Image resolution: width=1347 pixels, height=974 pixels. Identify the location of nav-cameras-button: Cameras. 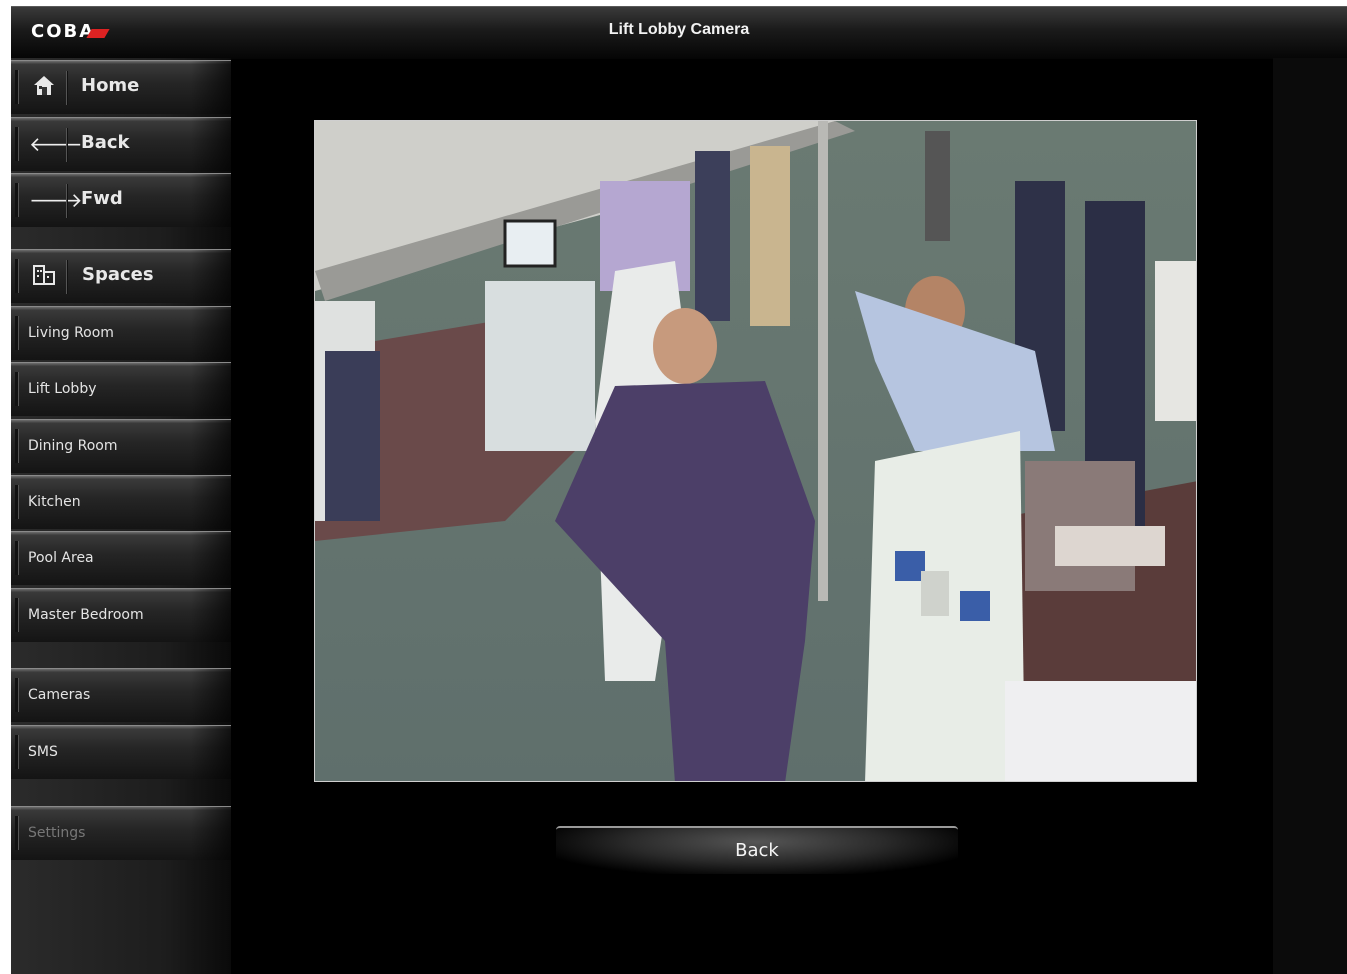
(121, 695).